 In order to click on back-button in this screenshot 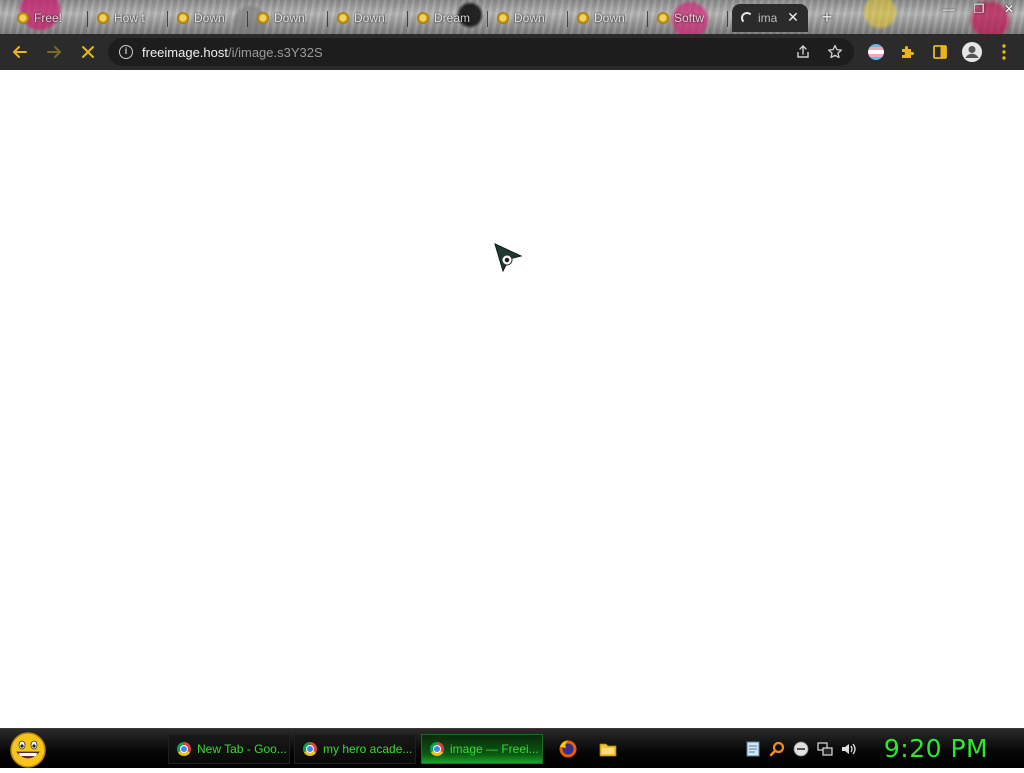, I will do `click(20, 52)`.